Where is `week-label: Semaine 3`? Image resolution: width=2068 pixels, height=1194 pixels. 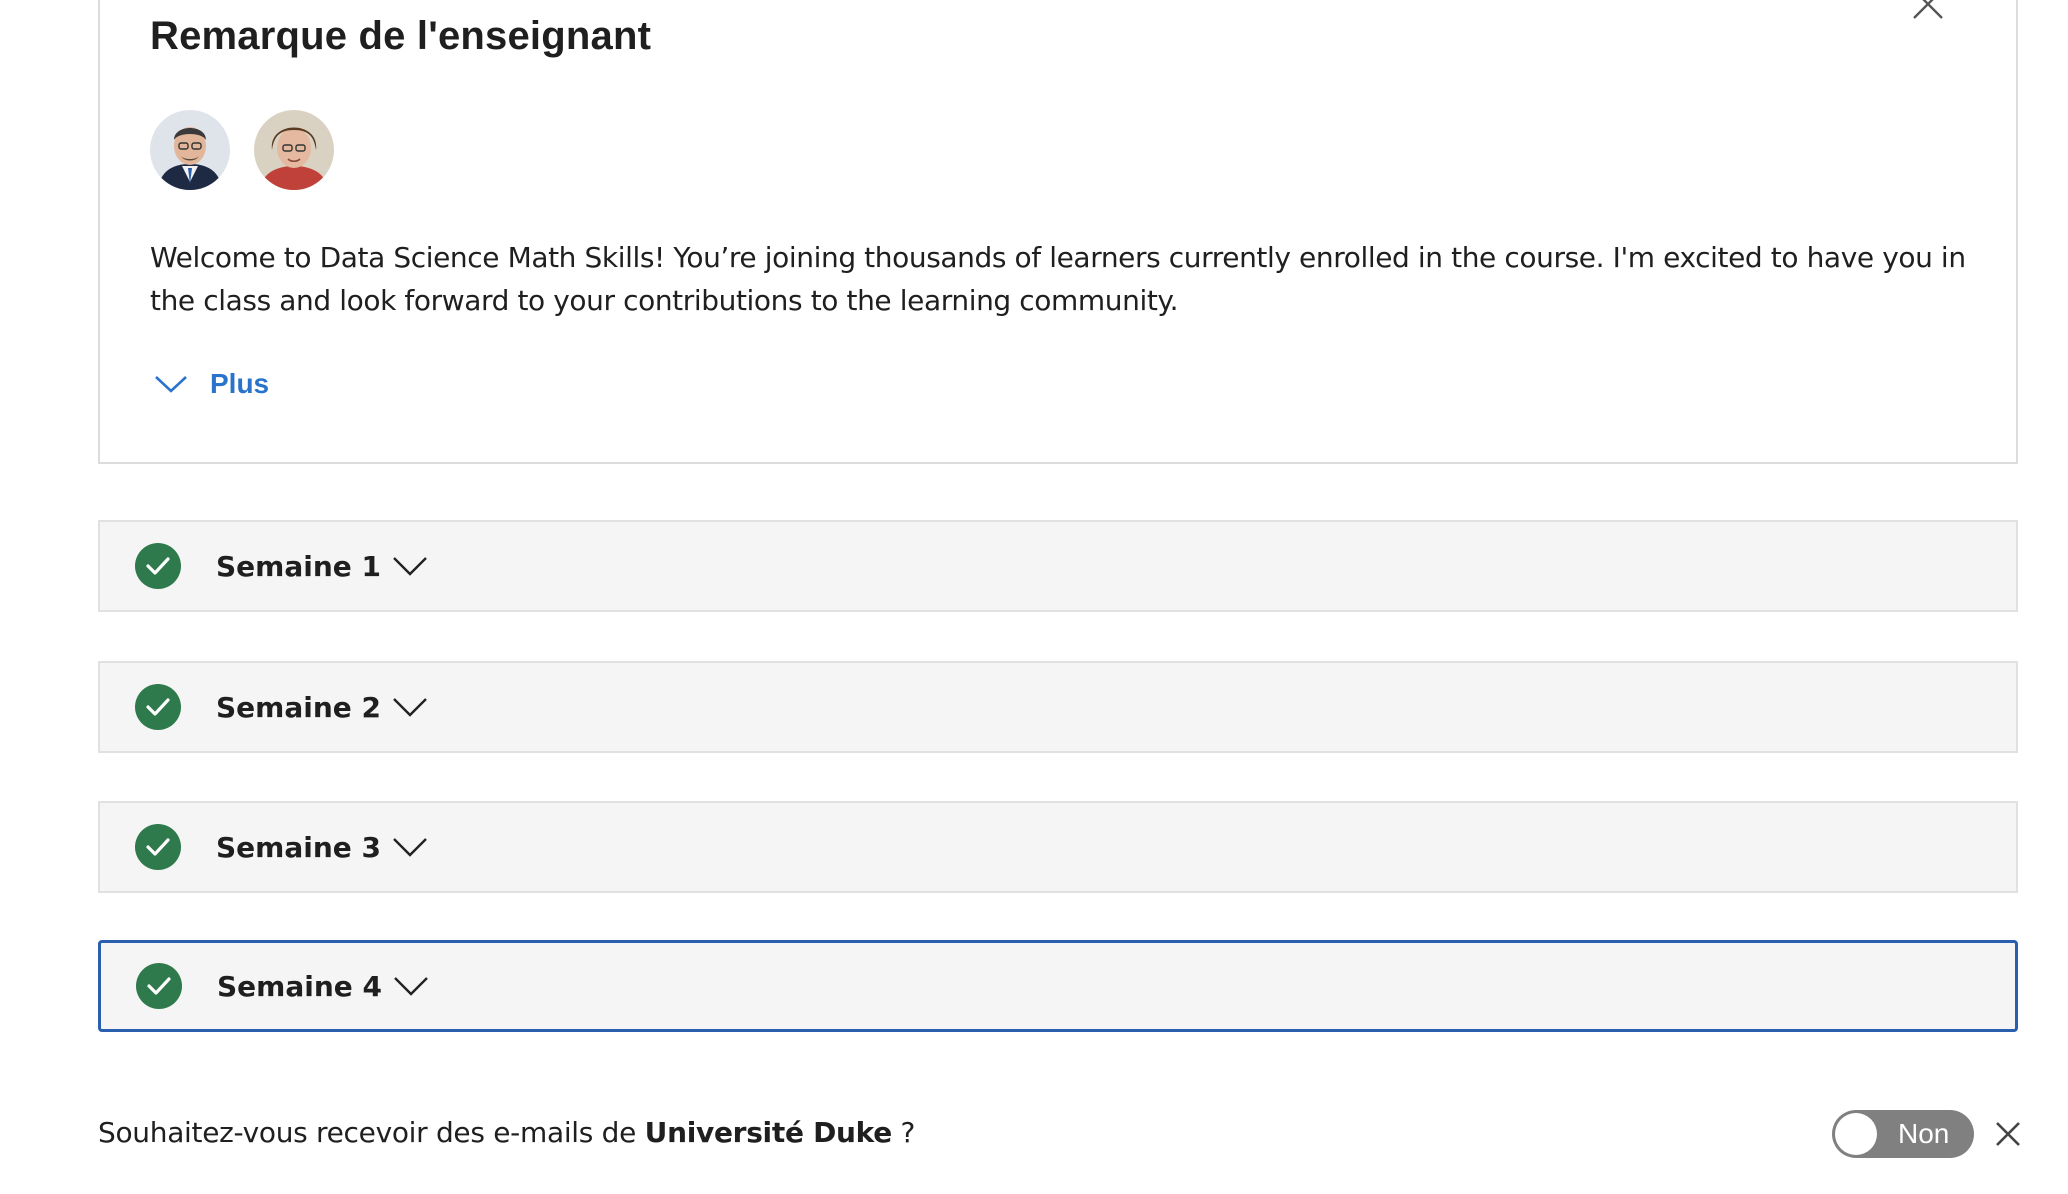
week-label: Semaine 3 is located at coordinates (298, 847).